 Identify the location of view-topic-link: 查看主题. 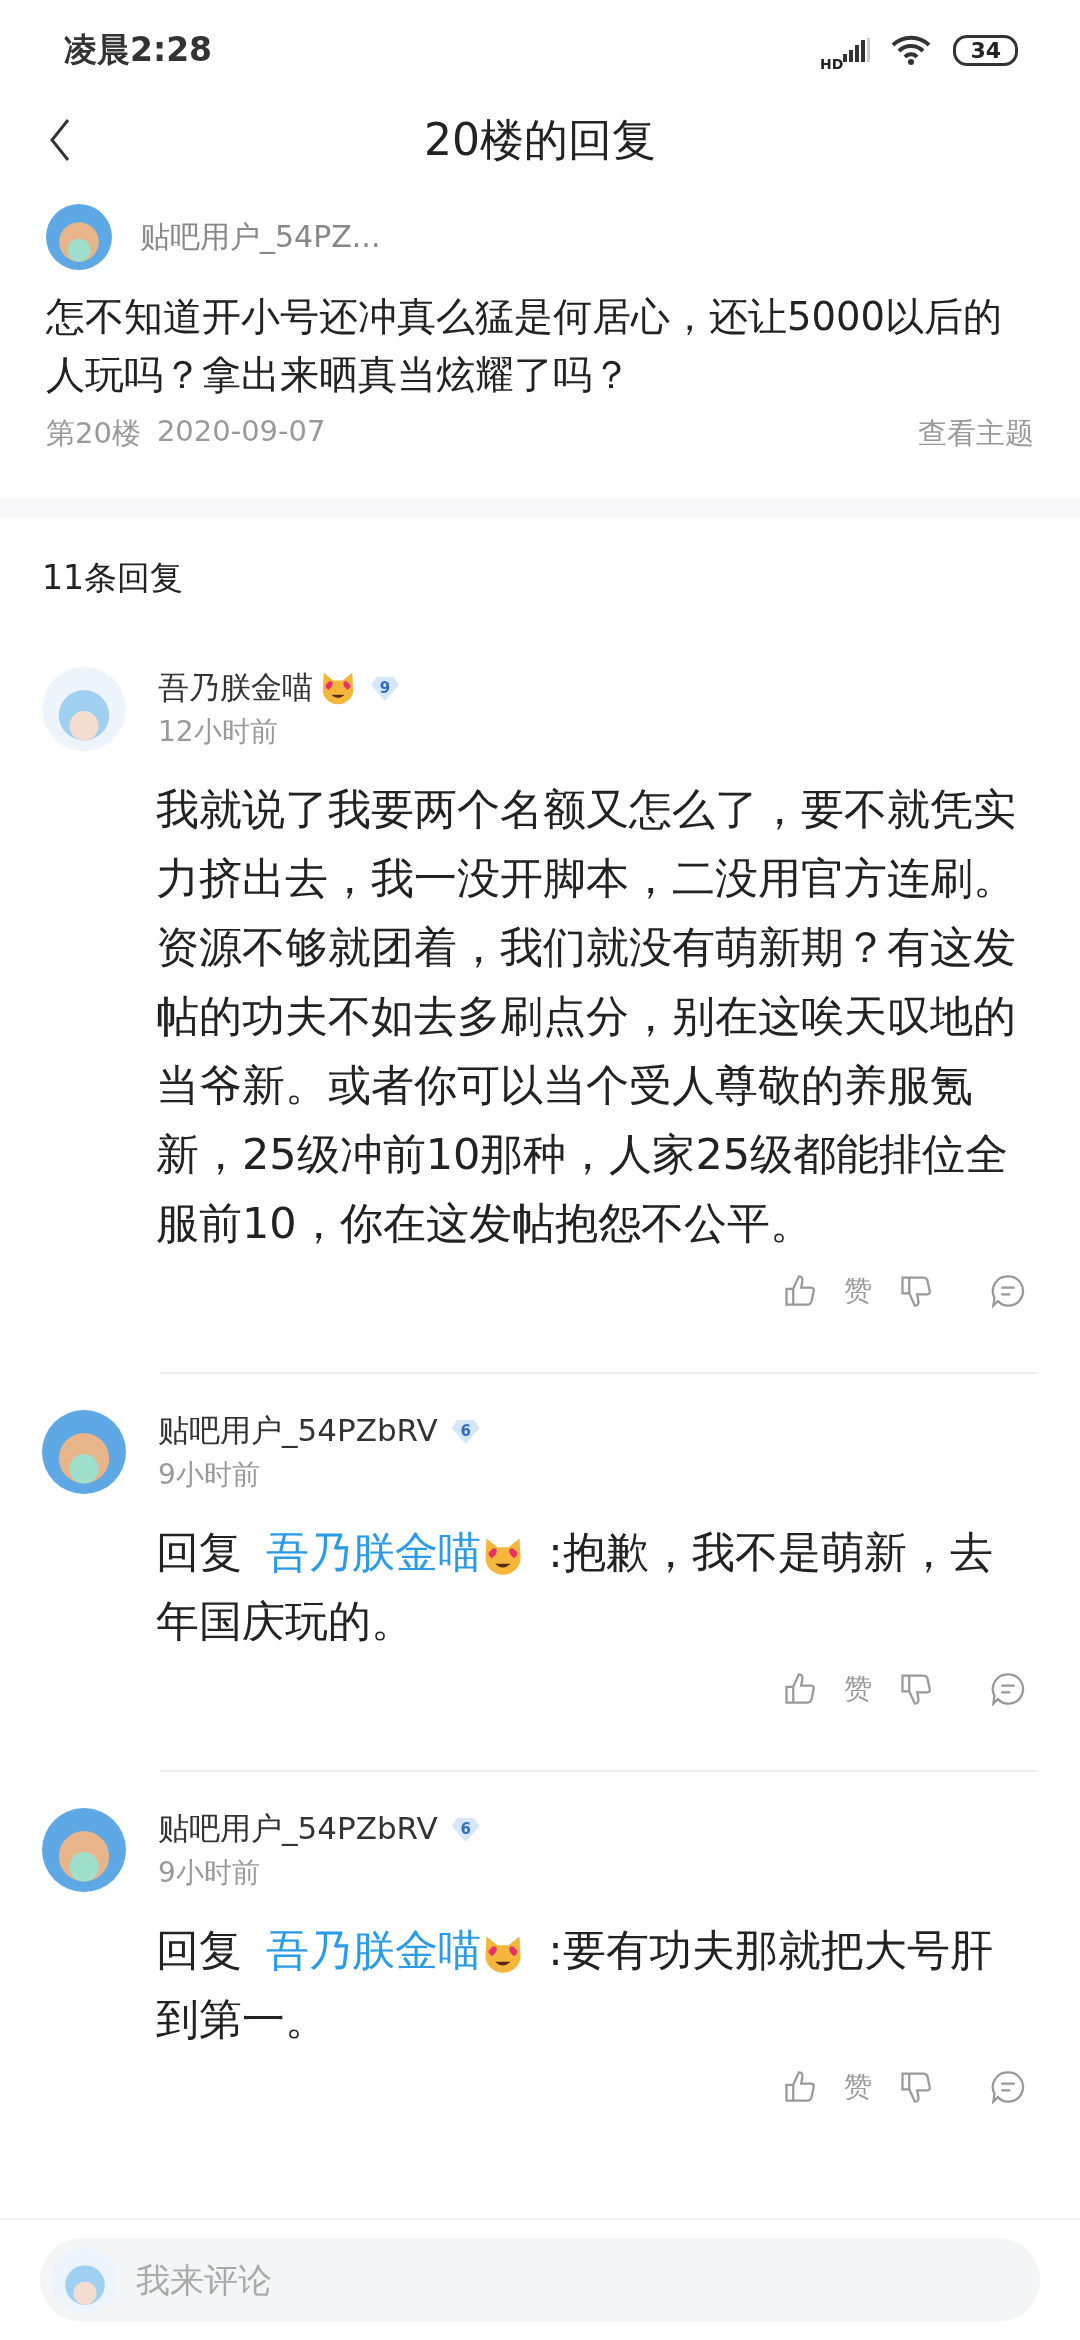
(976, 434).